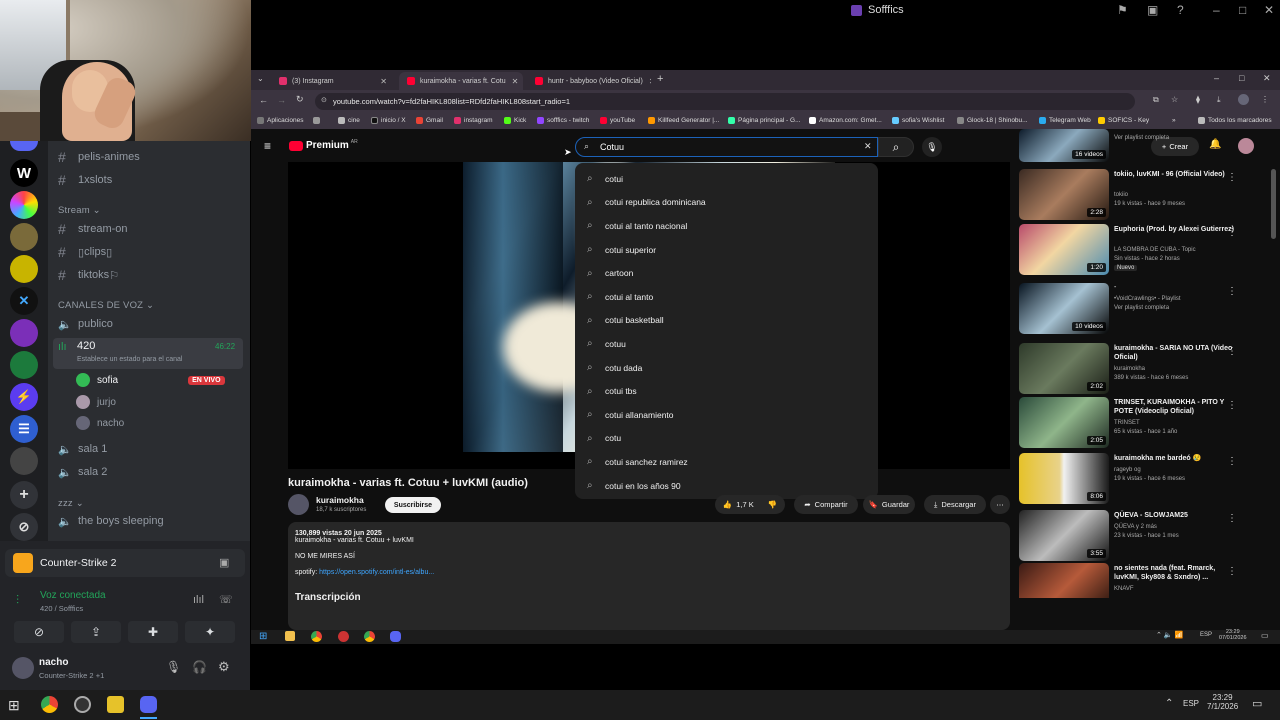  What do you see at coordinates (85, 252) in the screenshot?
I see `channel-clips: # ▯ clips ▯` at bounding box center [85, 252].